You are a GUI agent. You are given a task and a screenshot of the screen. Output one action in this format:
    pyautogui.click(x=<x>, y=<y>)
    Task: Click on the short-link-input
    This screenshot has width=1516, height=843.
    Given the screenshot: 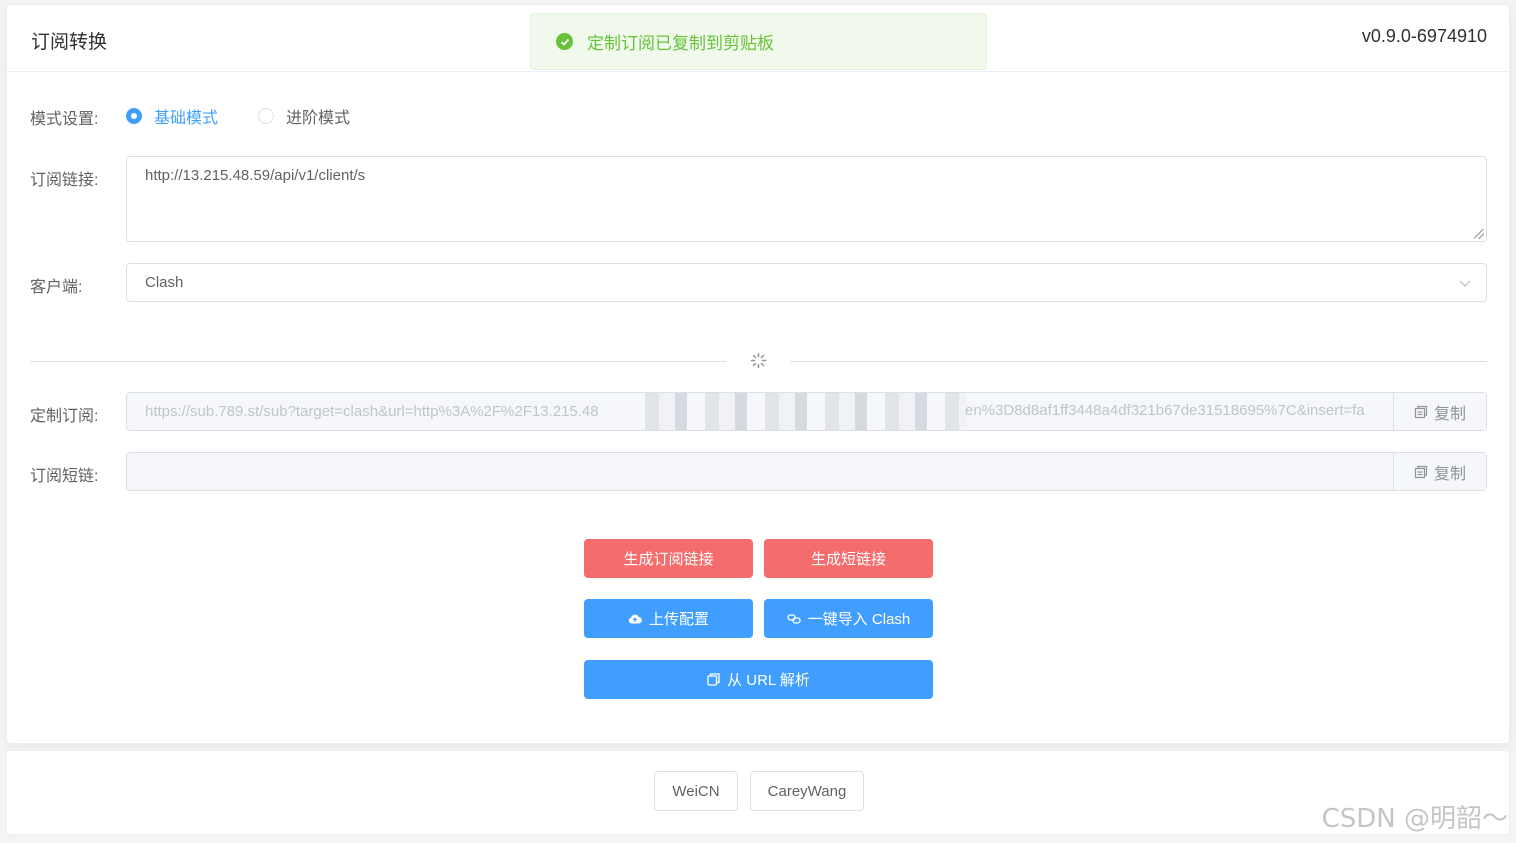 What is the action you would take?
    pyautogui.click(x=760, y=471)
    